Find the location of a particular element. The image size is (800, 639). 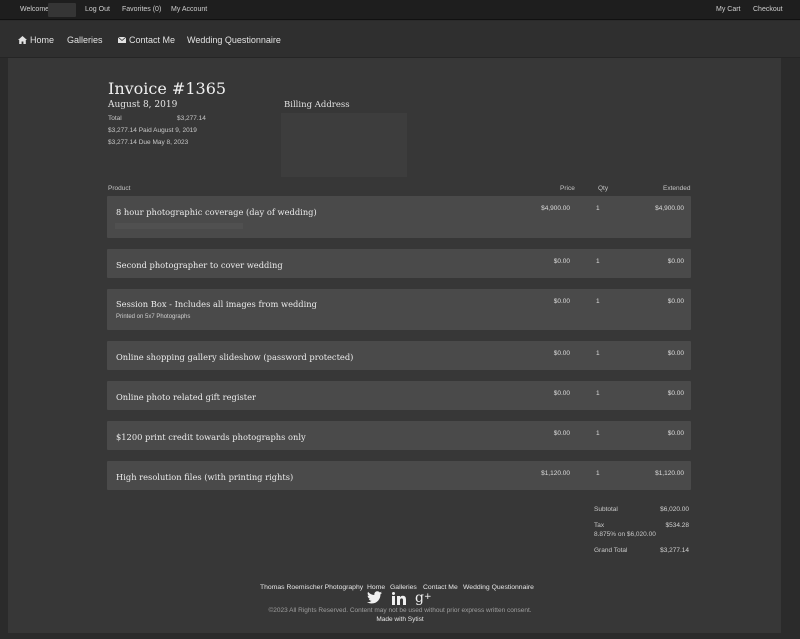

nav-questionnaire-label: Wedding Questionnaire is located at coordinates (234, 40).